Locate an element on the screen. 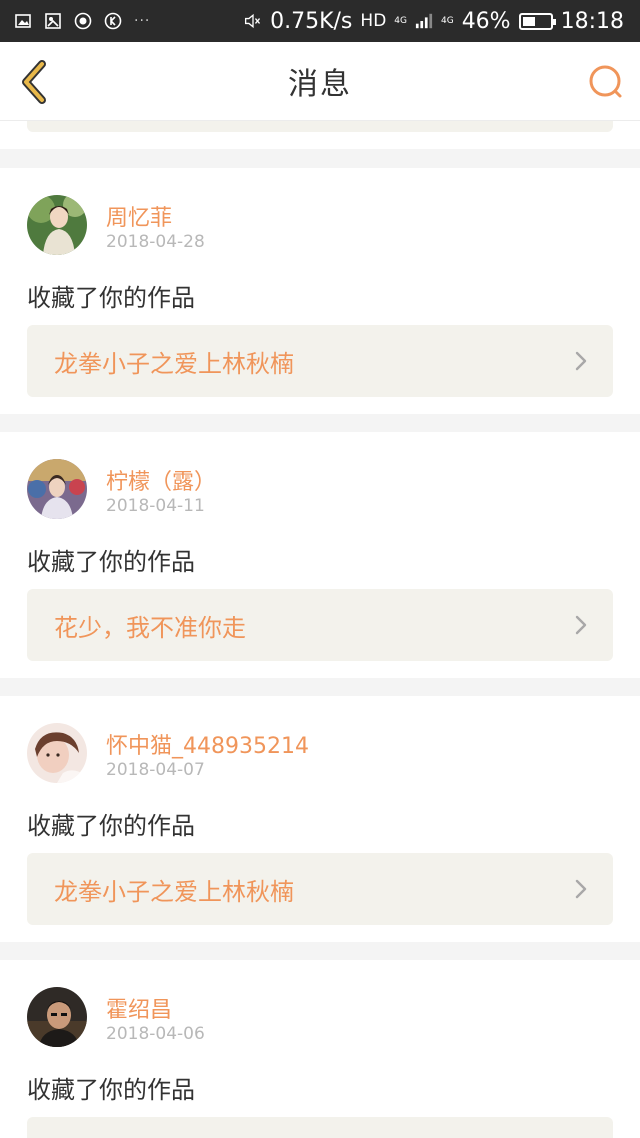 This screenshot has width=640, height=1138. clock: 18:18 is located at coordinates (592, 21).